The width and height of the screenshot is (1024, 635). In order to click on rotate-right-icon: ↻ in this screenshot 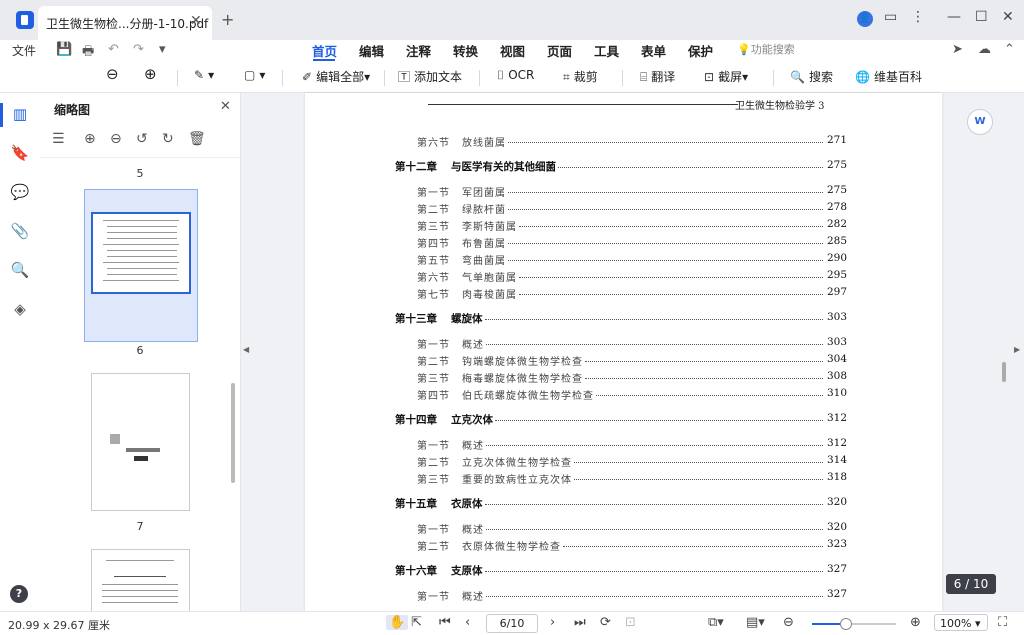, I will do `click(168, 139)`.